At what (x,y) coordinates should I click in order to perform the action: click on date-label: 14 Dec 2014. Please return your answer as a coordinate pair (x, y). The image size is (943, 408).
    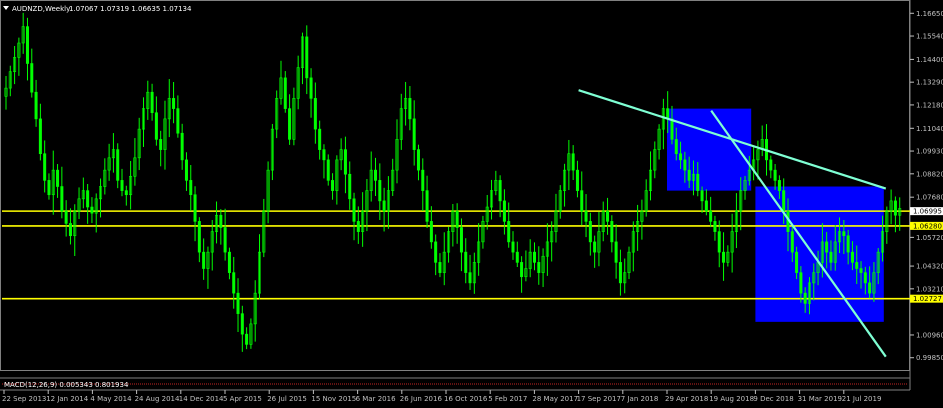
    Looking at the image, I should click on (201, 399).